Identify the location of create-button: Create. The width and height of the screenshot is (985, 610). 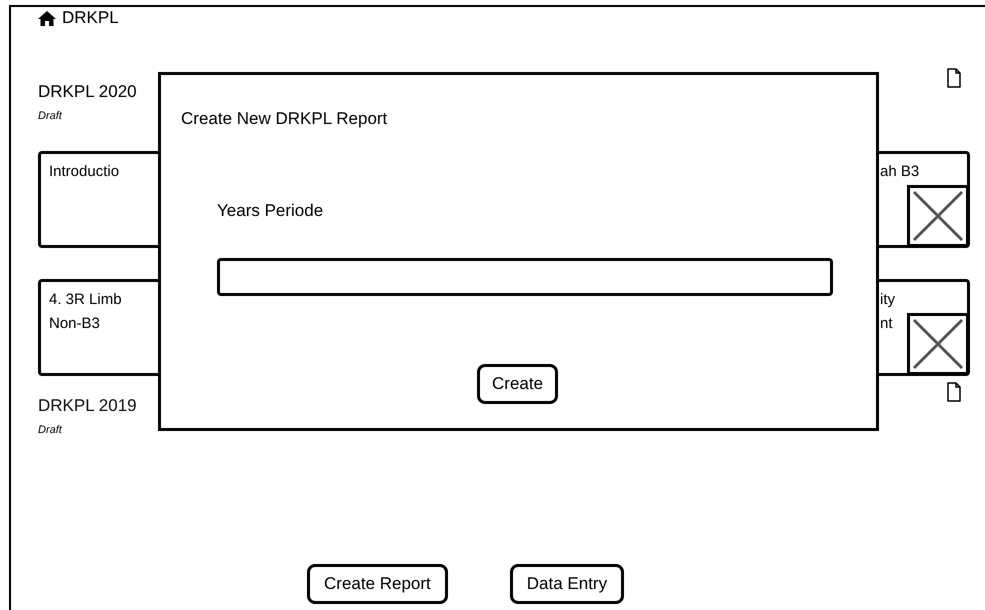
(517, 384).